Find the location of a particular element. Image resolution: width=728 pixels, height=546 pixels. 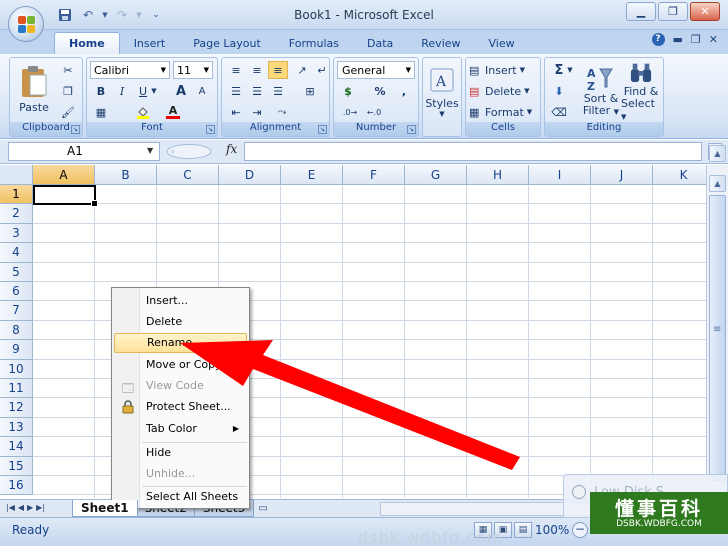

borders-icon: ▦ is located at coordinates (101, 112).